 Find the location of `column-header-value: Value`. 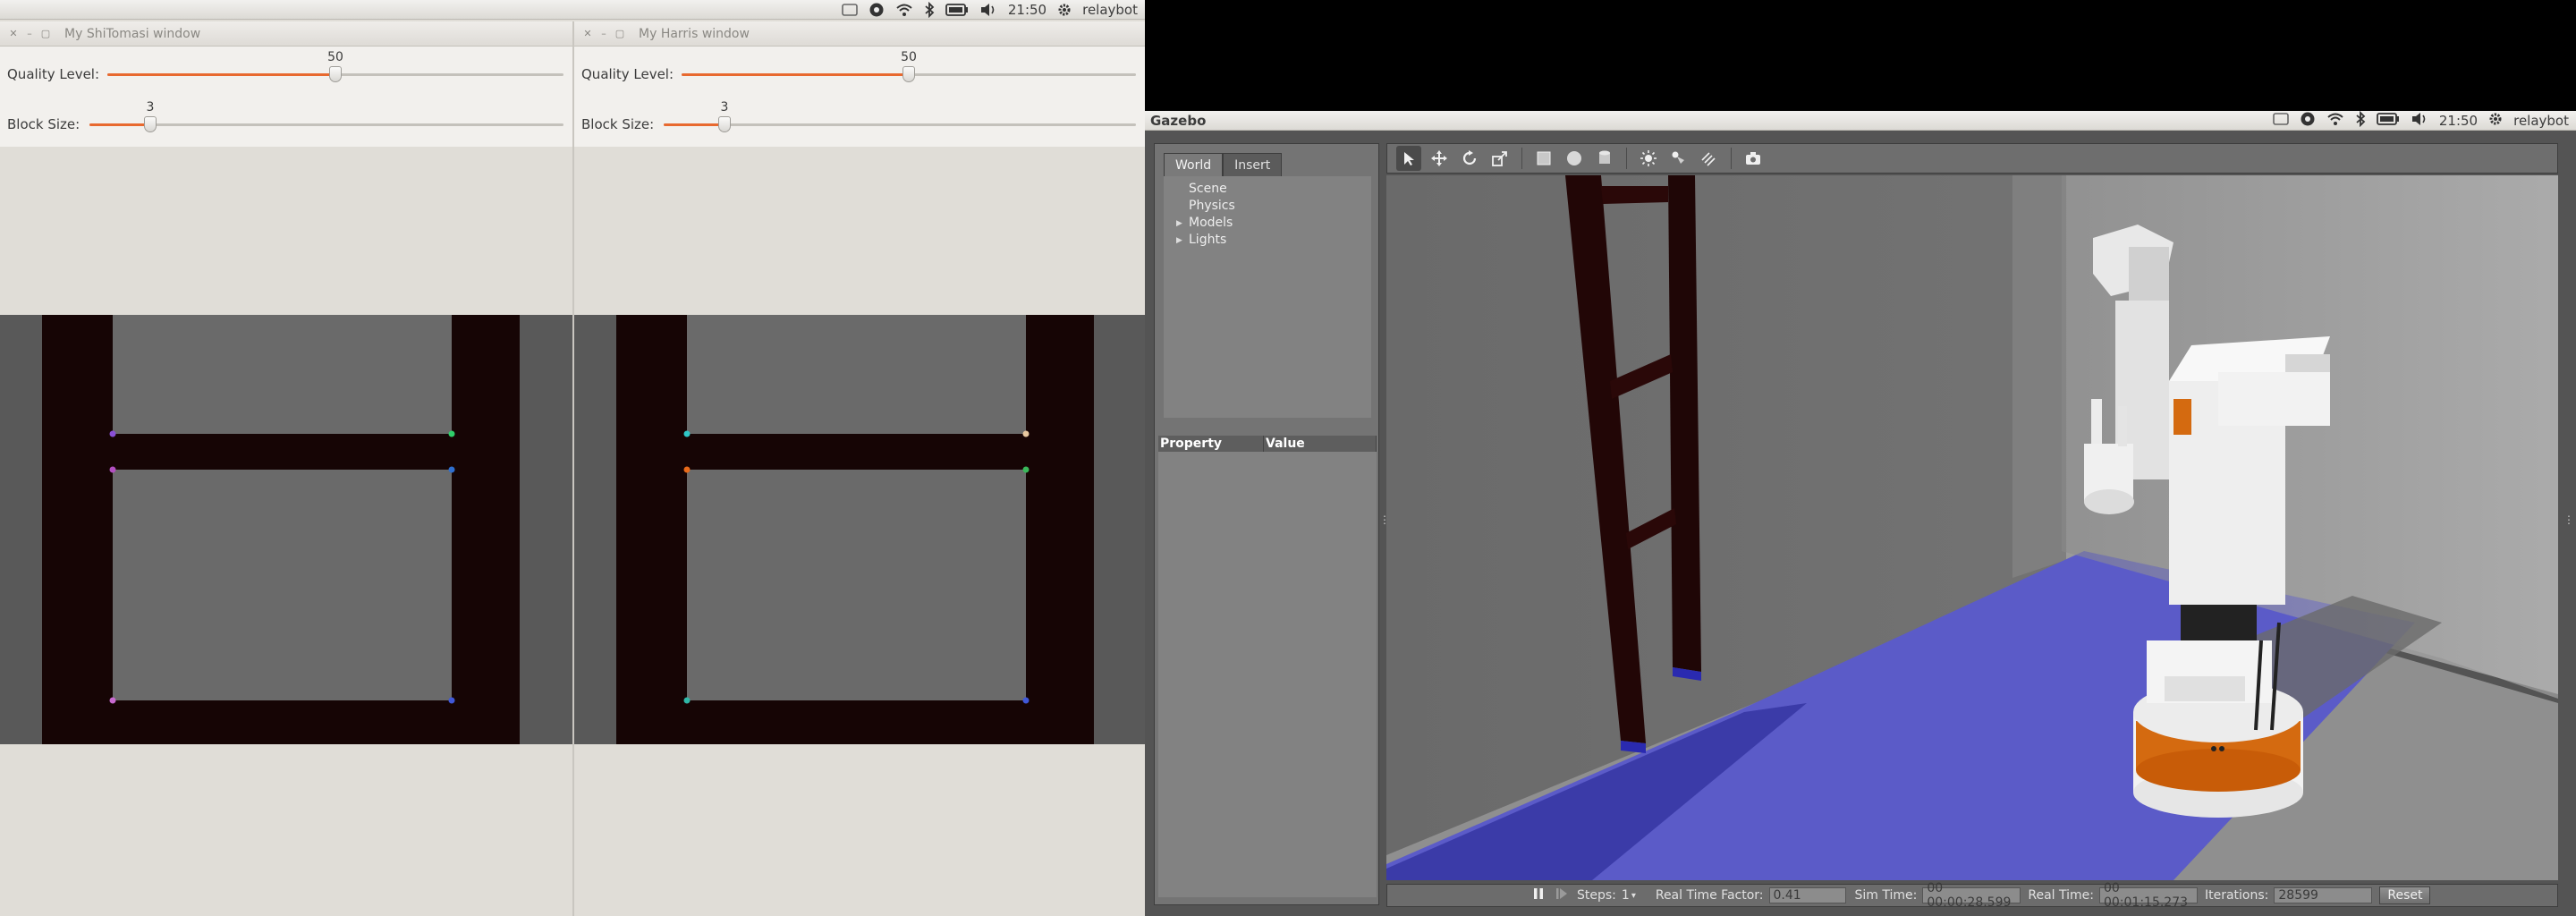

column-header-value: Value is located at coordinates (1320, 444).